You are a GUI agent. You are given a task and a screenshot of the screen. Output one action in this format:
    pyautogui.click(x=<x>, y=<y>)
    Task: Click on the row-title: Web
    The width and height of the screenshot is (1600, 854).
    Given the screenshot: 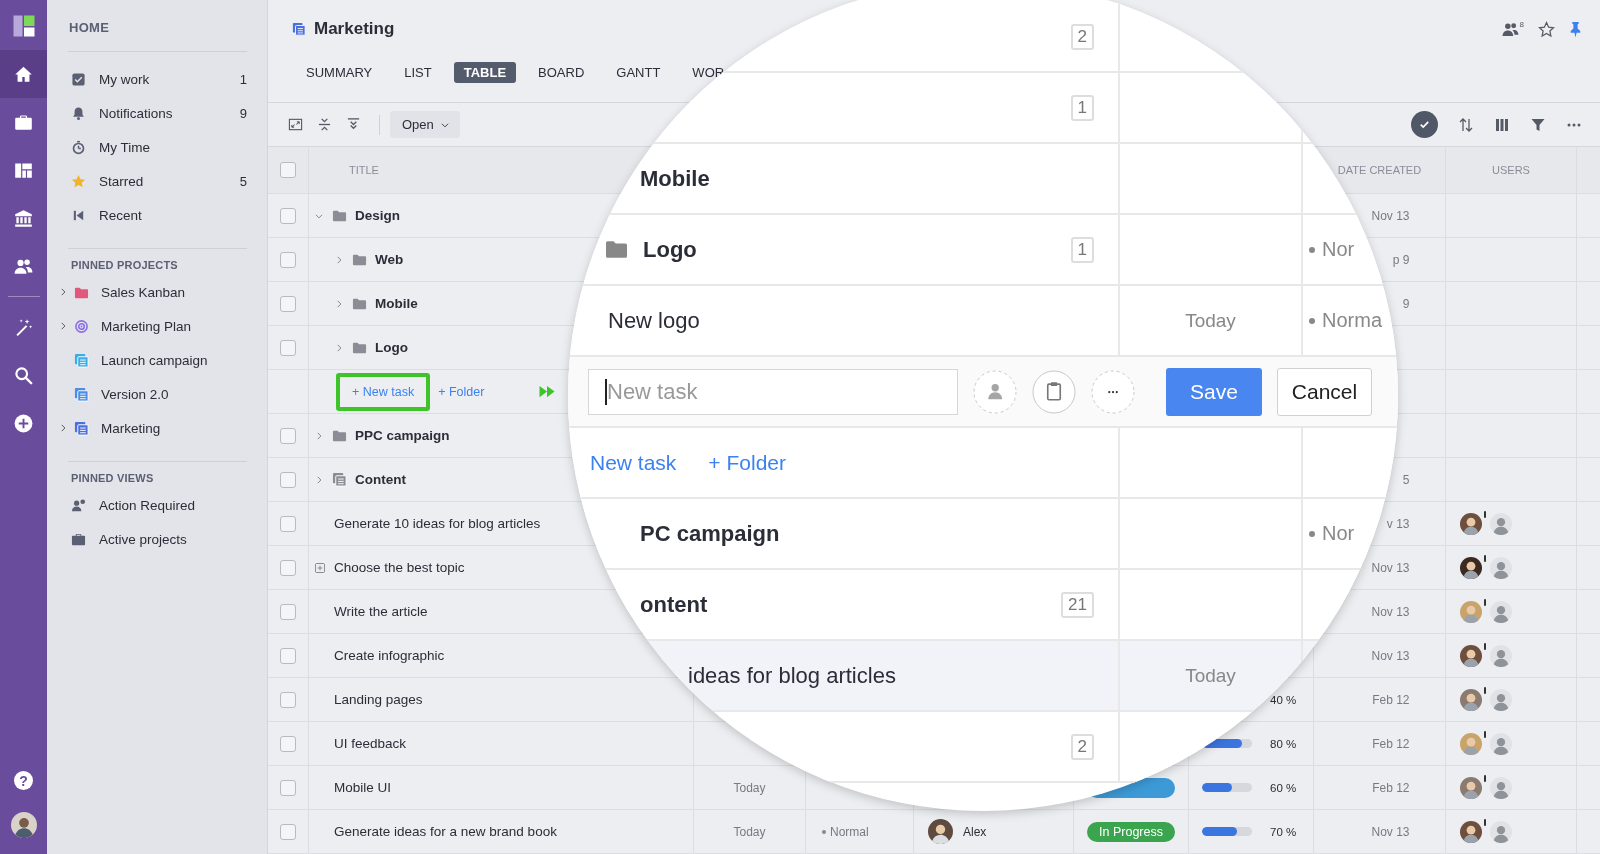 What is the action you would take?
    pyautogui.click(x=389, y=259)
    